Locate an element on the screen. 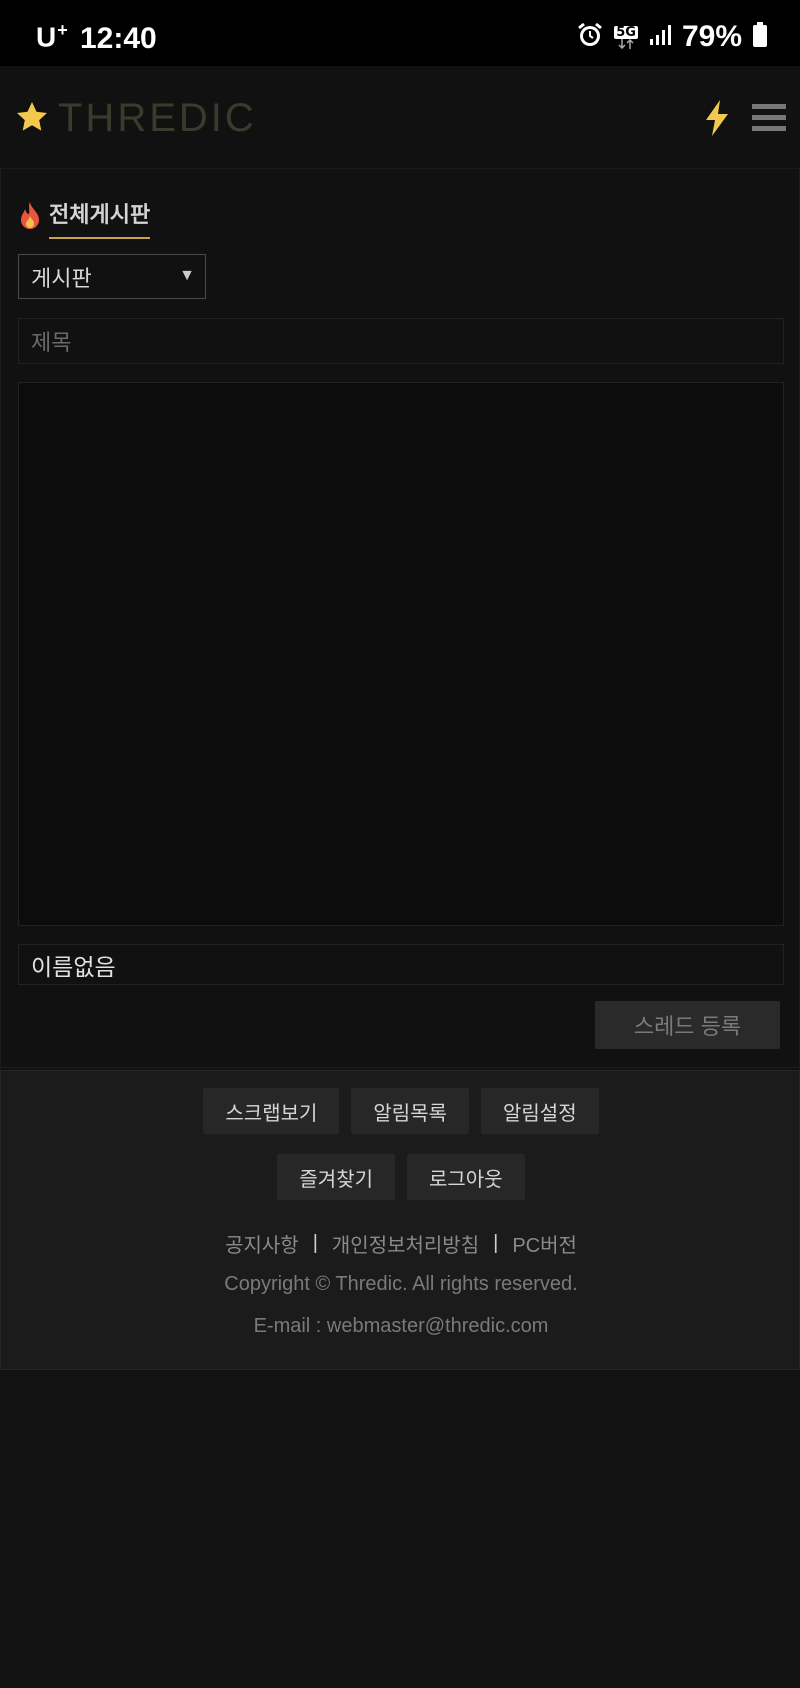 The width and height of the screenshot is (800, 1688). contact-email: E-mail : webmaster@thredic.com is located at coordinates (401, 1326).